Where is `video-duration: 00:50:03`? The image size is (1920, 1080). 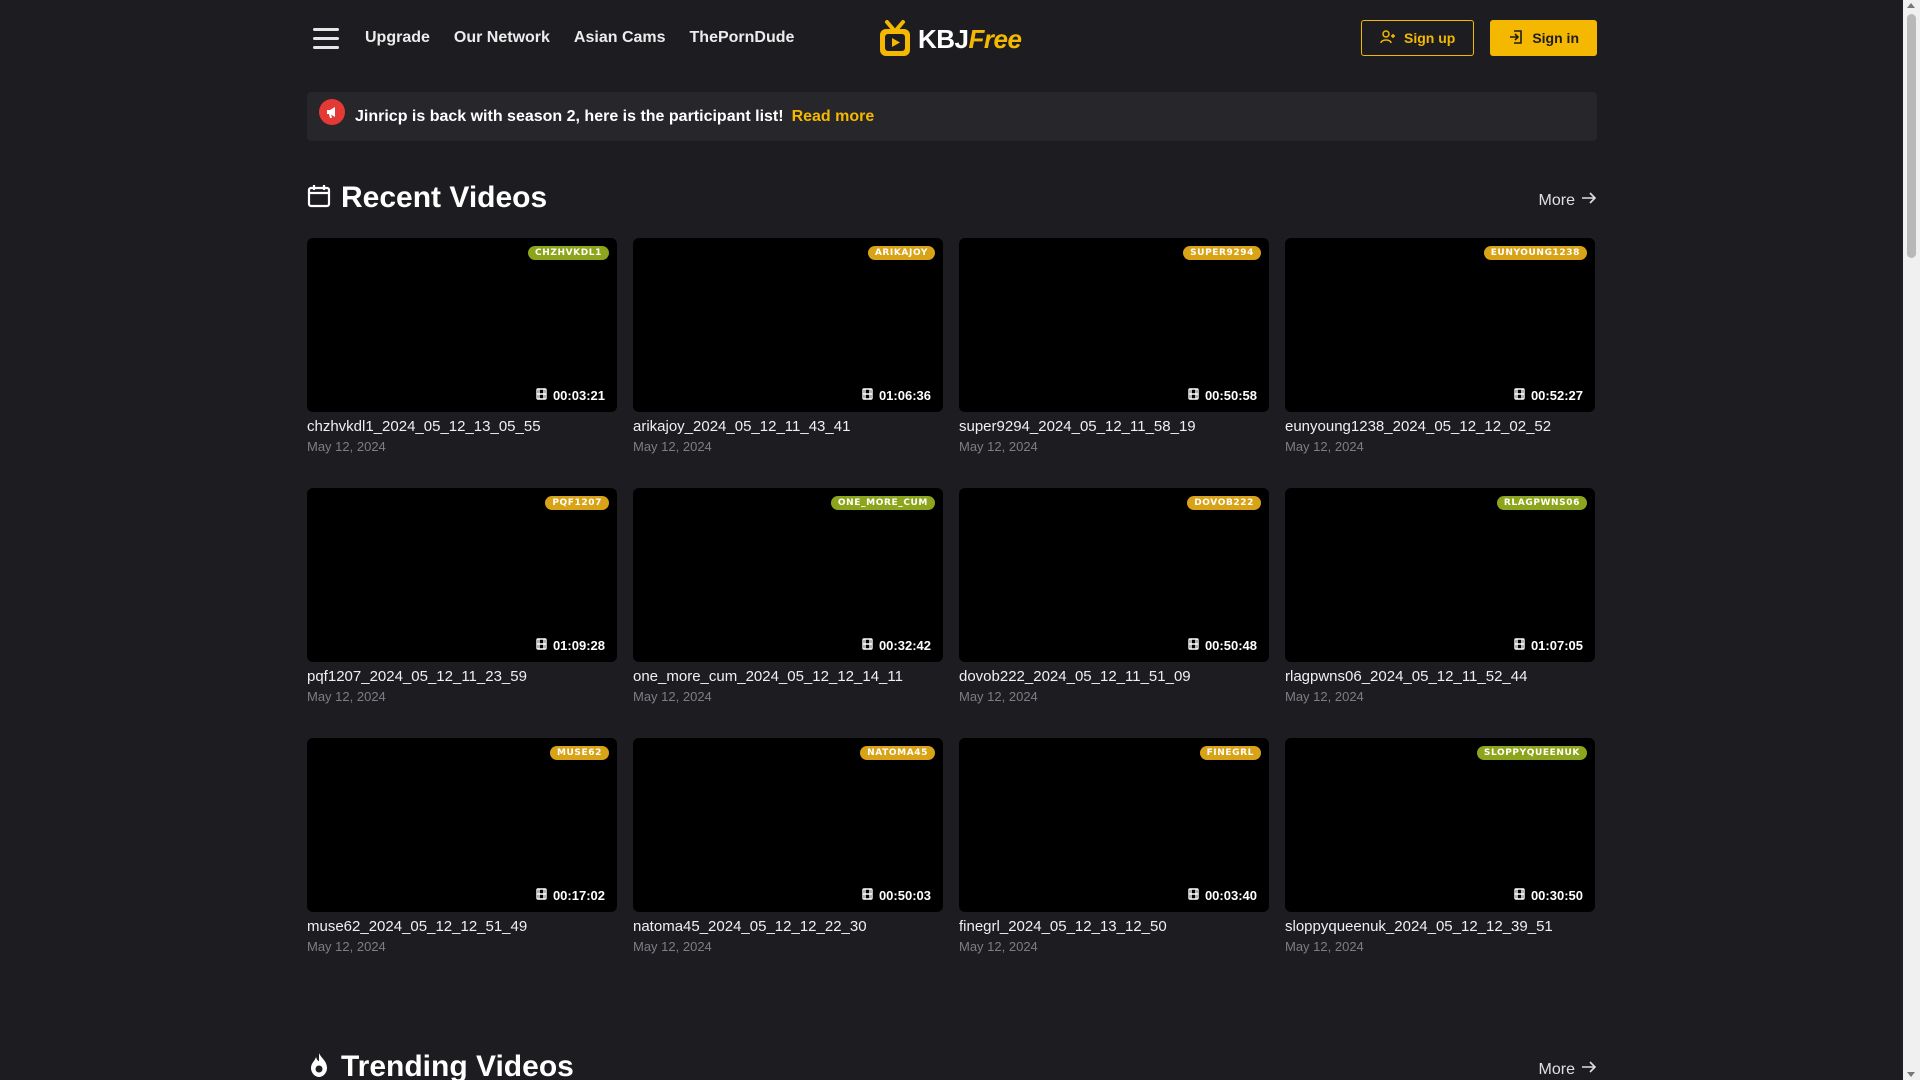
video-duration: 00:50:03 is located at coordinates (896, 895).